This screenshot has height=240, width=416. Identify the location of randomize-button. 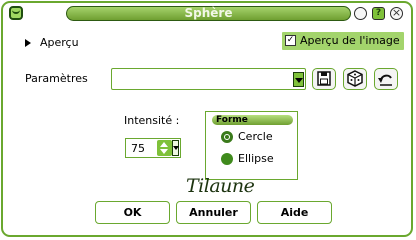
(355, 79).